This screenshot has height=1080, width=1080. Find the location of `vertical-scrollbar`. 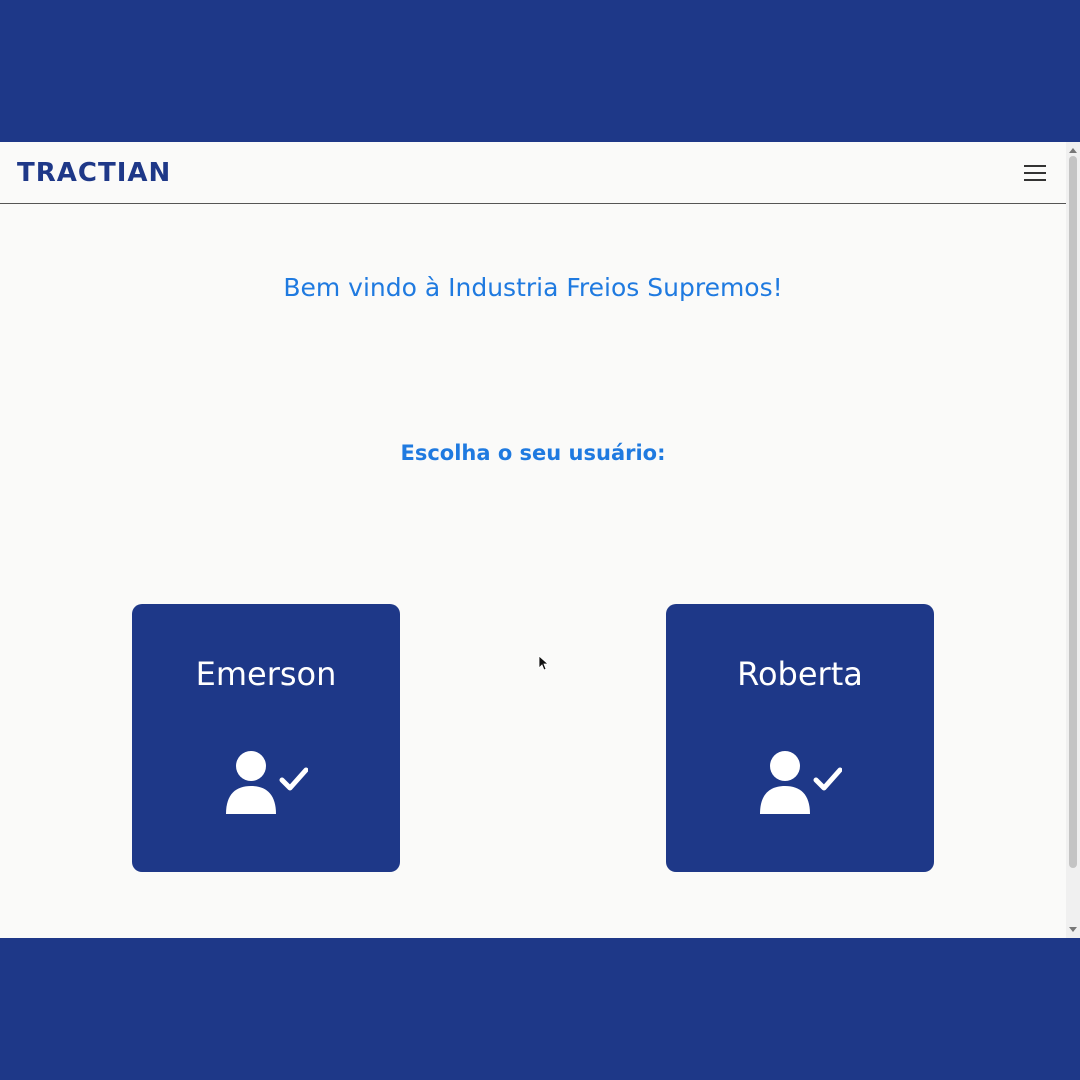

vertical-scrollbar is located at coordinates (1073, 540).